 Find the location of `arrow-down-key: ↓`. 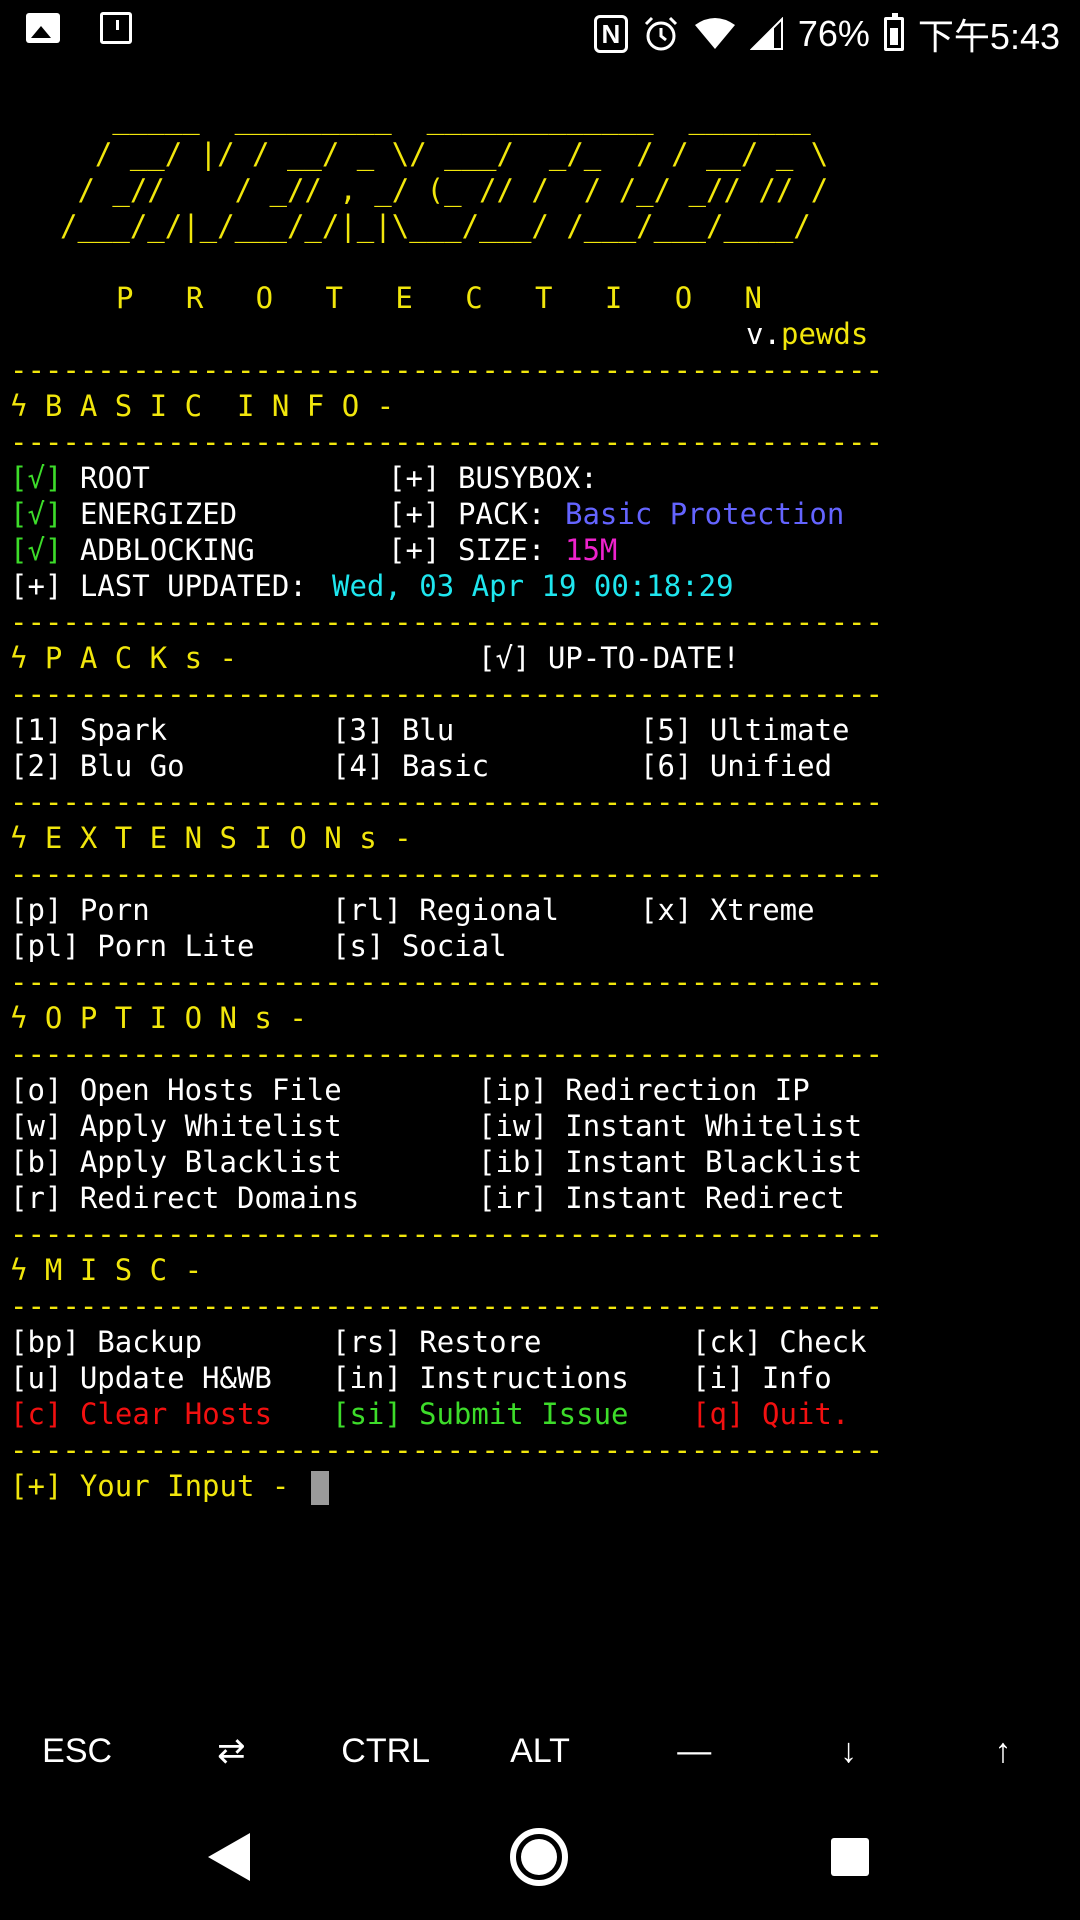

arrow-down-key: ↓ is located at coordinates (848, 1751).